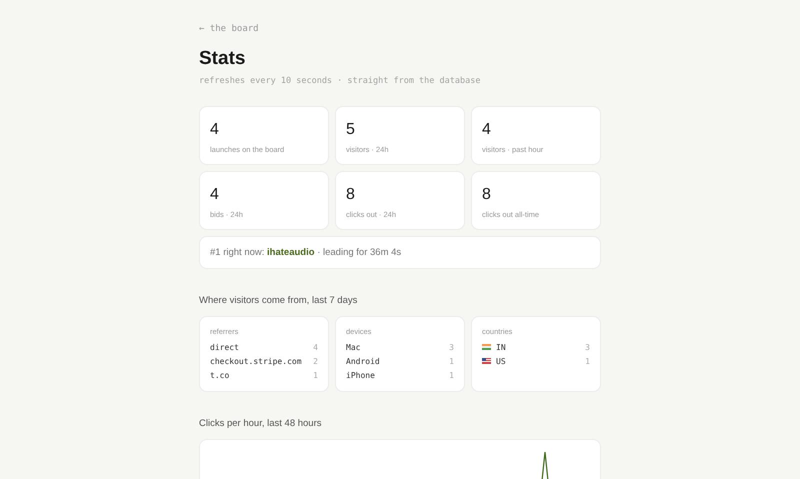  I want to click on leader-text: #1 right now: ihateaudio · leading for 36m 4s, so click(306, 252).